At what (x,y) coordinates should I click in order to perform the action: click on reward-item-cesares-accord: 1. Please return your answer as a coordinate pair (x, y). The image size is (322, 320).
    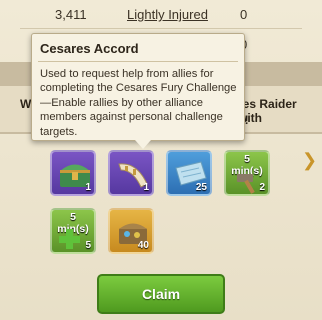
    Looking at the image, I should click on (131, 173).